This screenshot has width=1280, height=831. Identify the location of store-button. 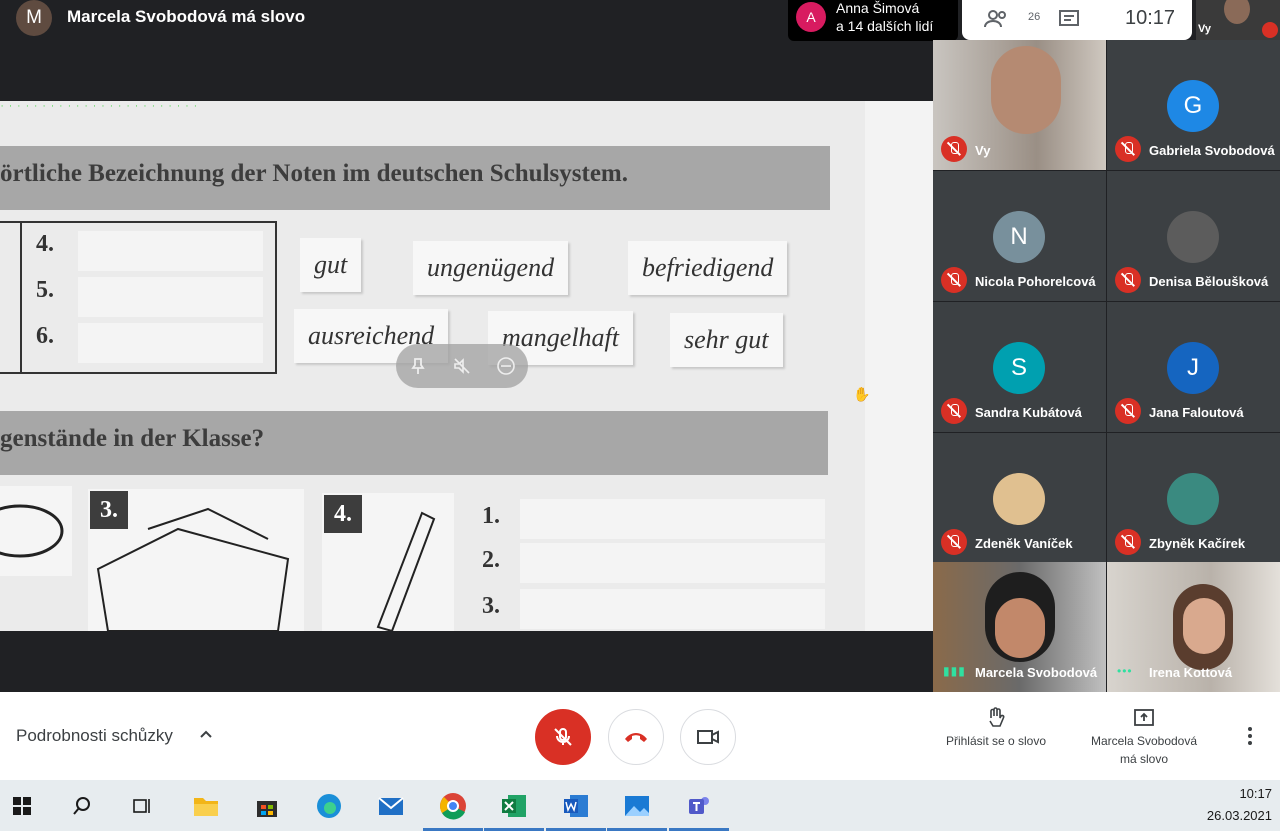
(267, 806).